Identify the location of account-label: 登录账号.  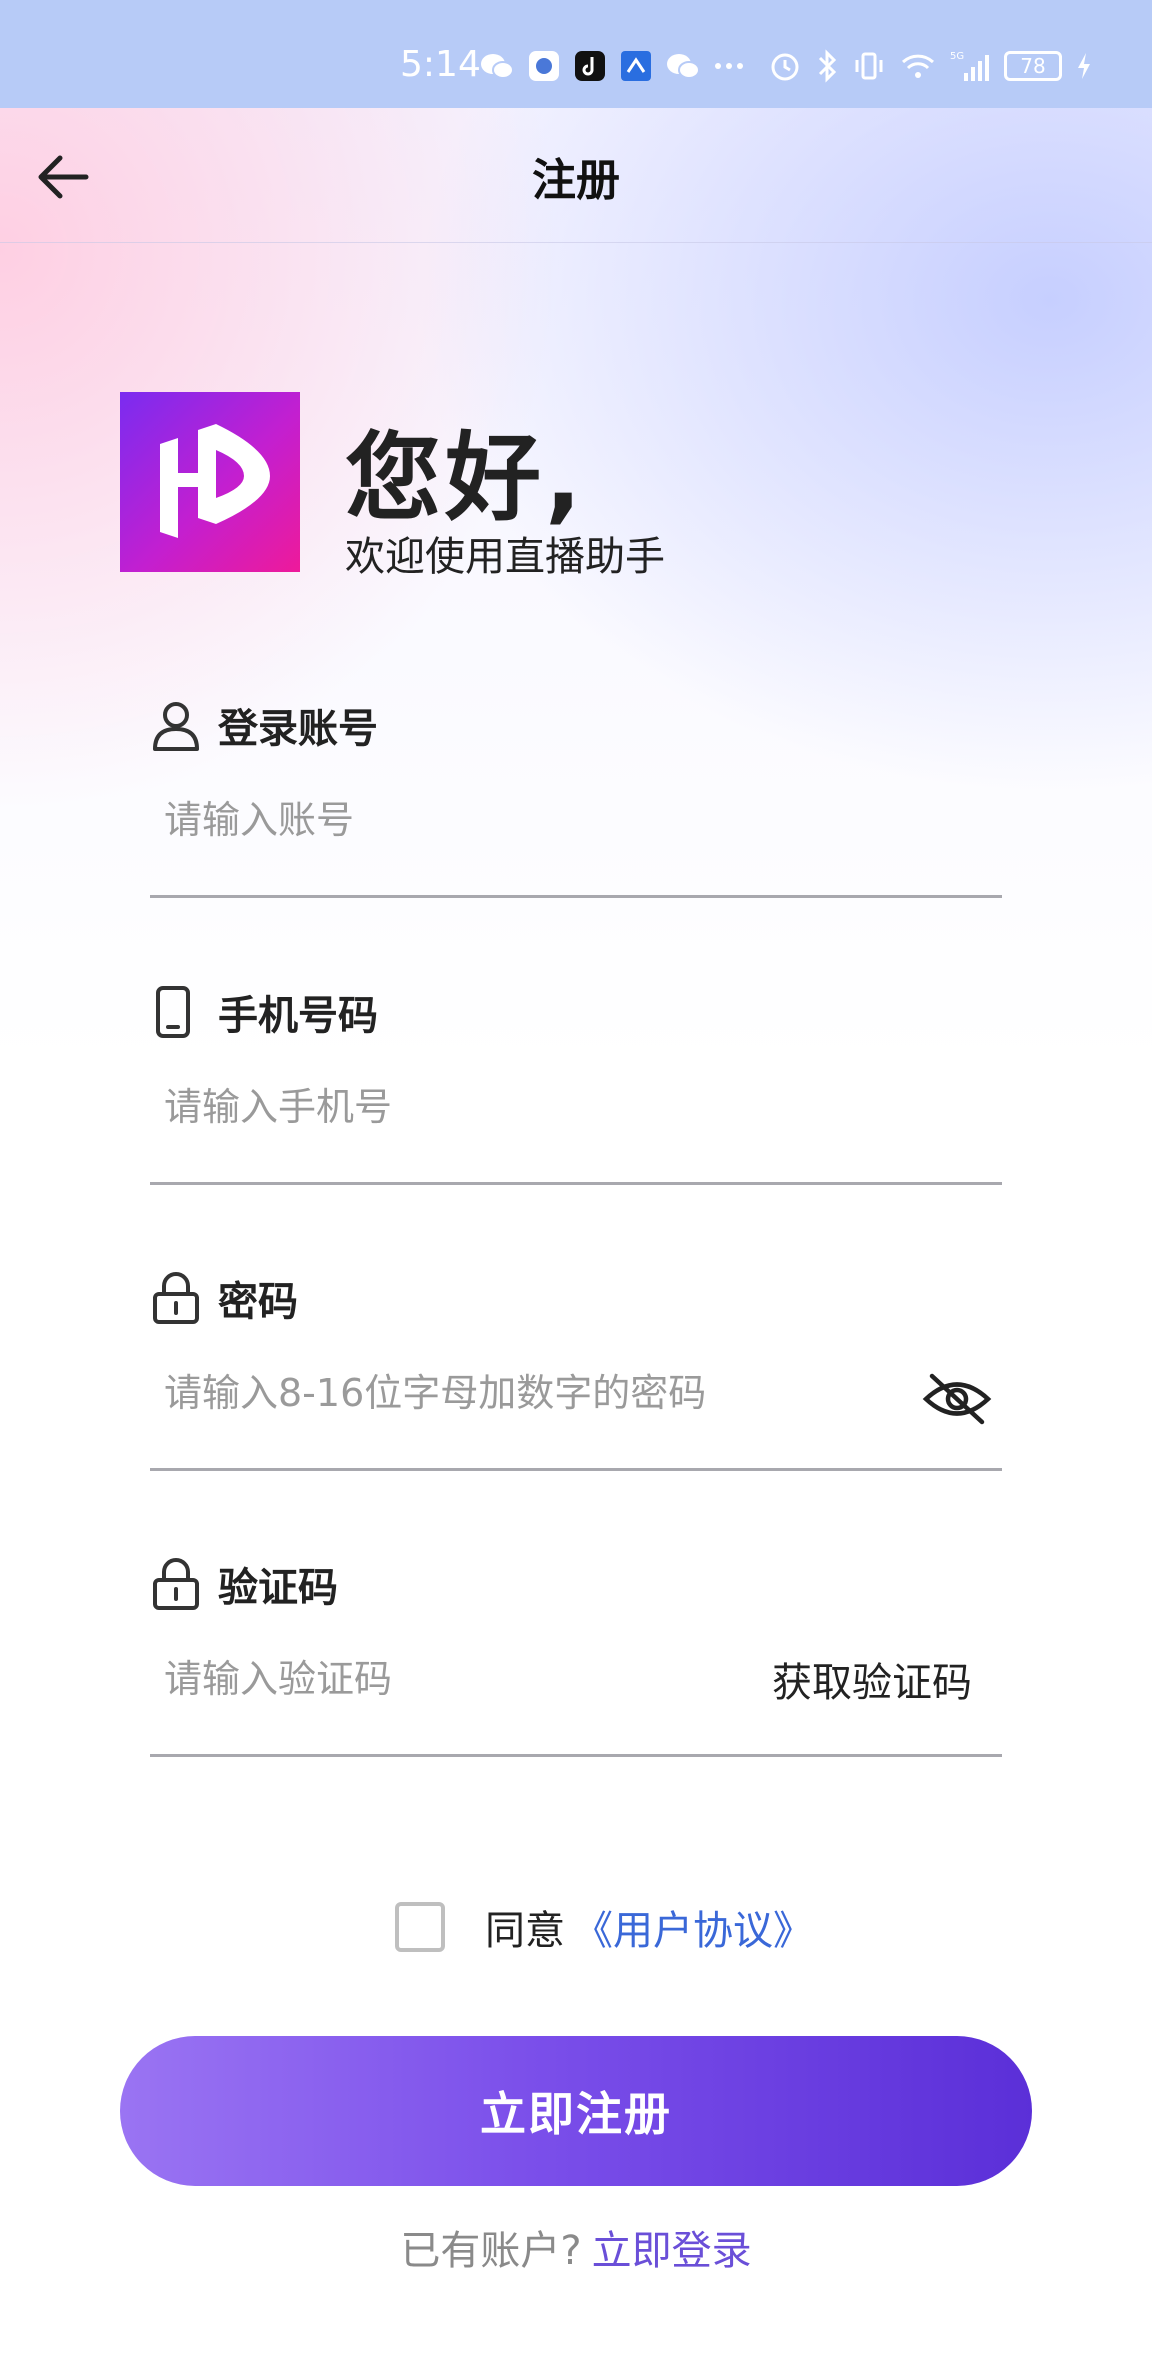
(298, 729).